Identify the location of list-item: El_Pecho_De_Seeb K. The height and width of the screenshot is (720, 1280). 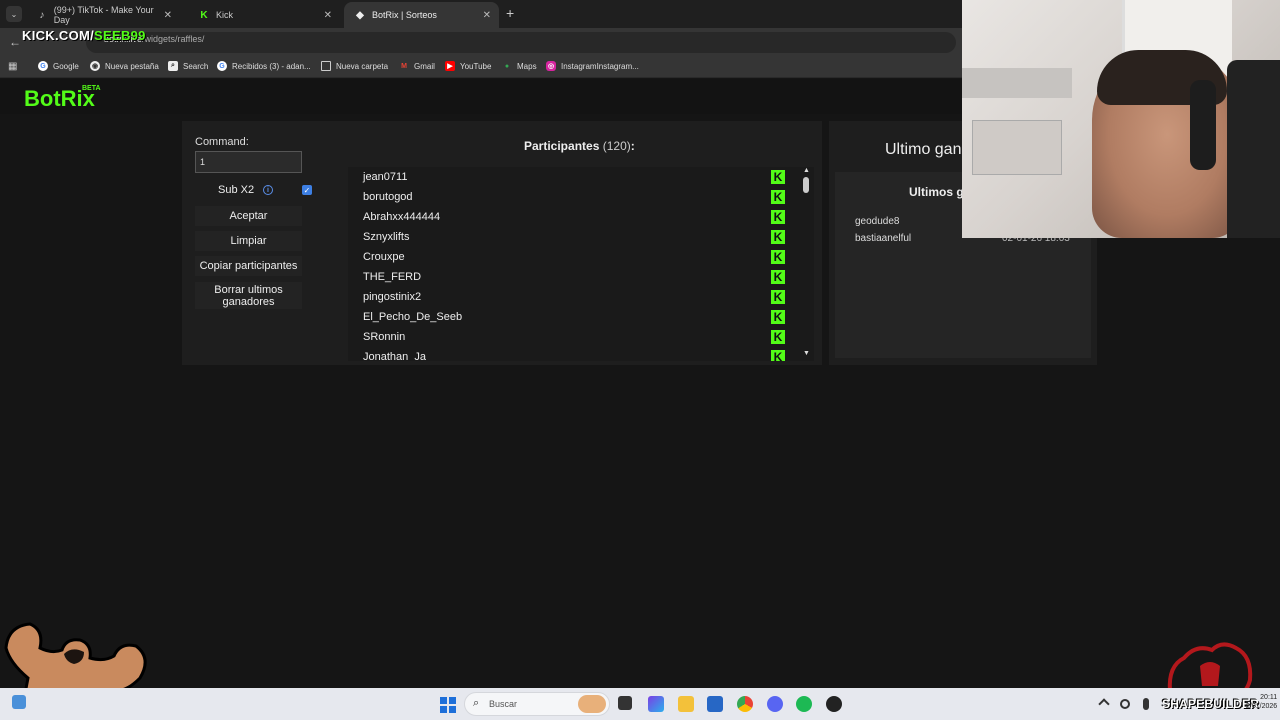
(573, 317).